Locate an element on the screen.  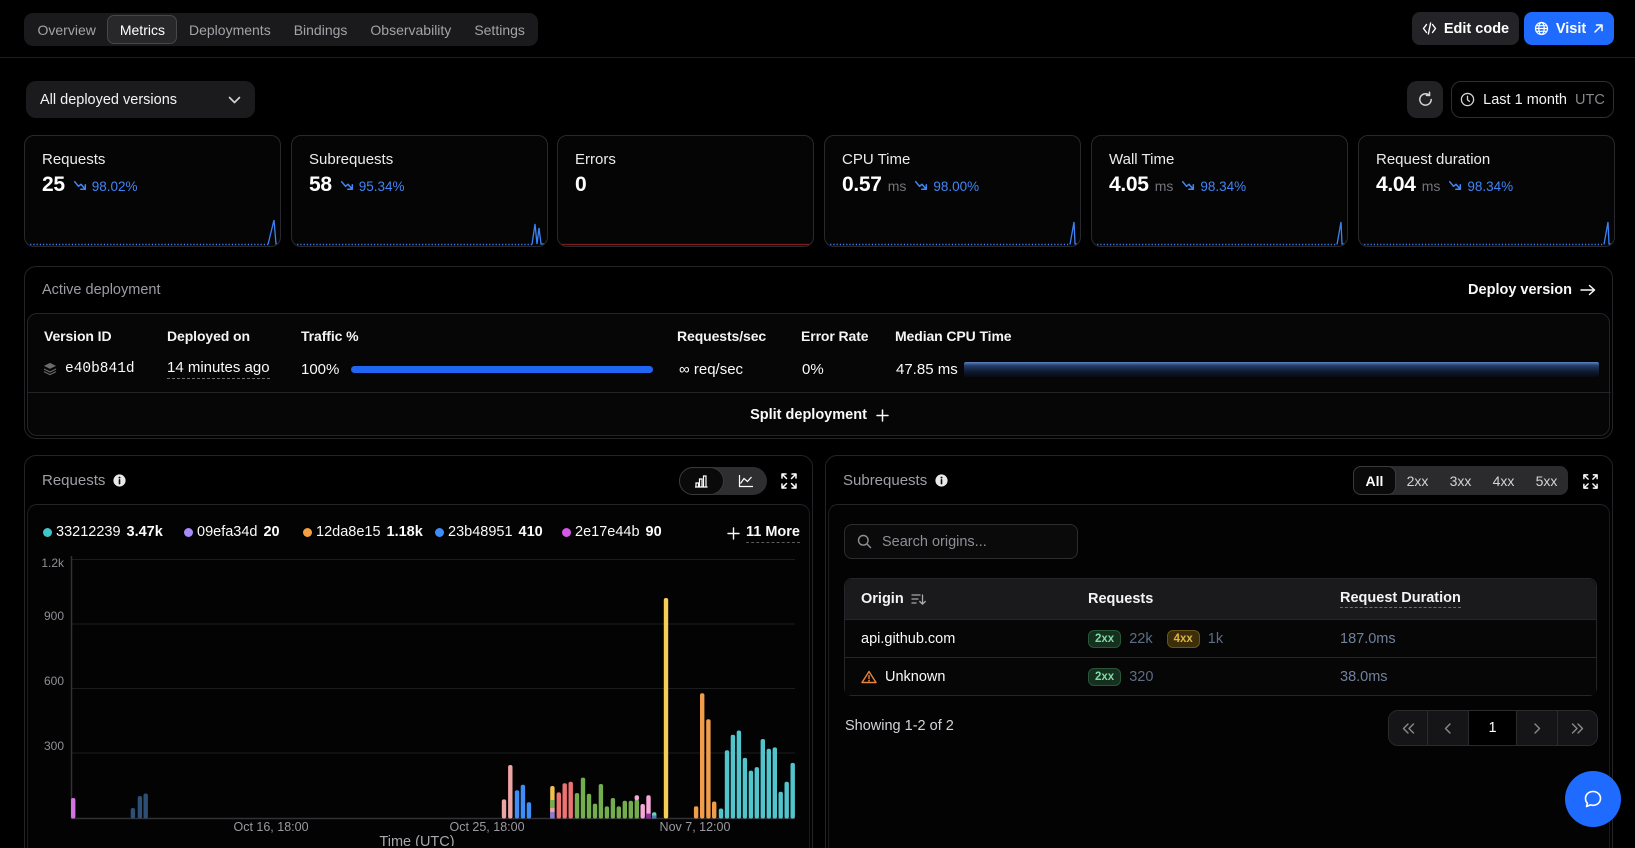
svg-text: 300 is located at coordinates (54, 746).